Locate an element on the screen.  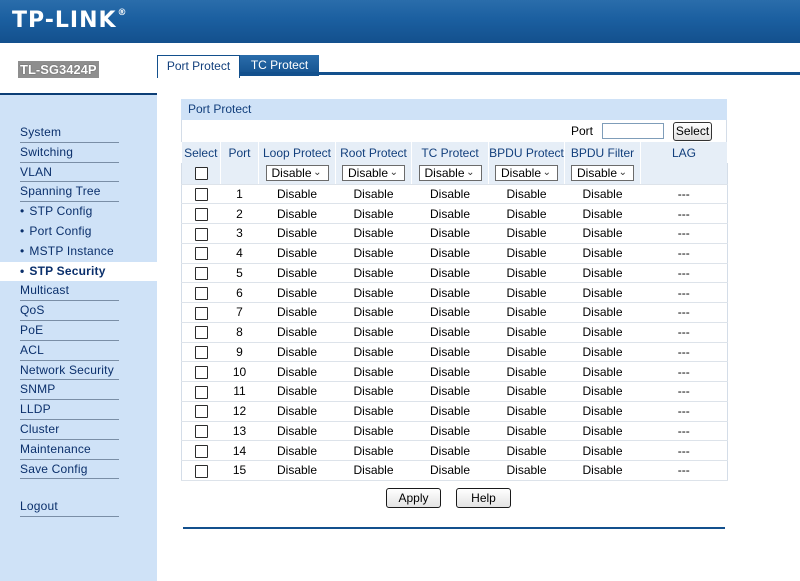
tc-protect-dropdown: Disable ⌄ is located at coordinates (450, 173).